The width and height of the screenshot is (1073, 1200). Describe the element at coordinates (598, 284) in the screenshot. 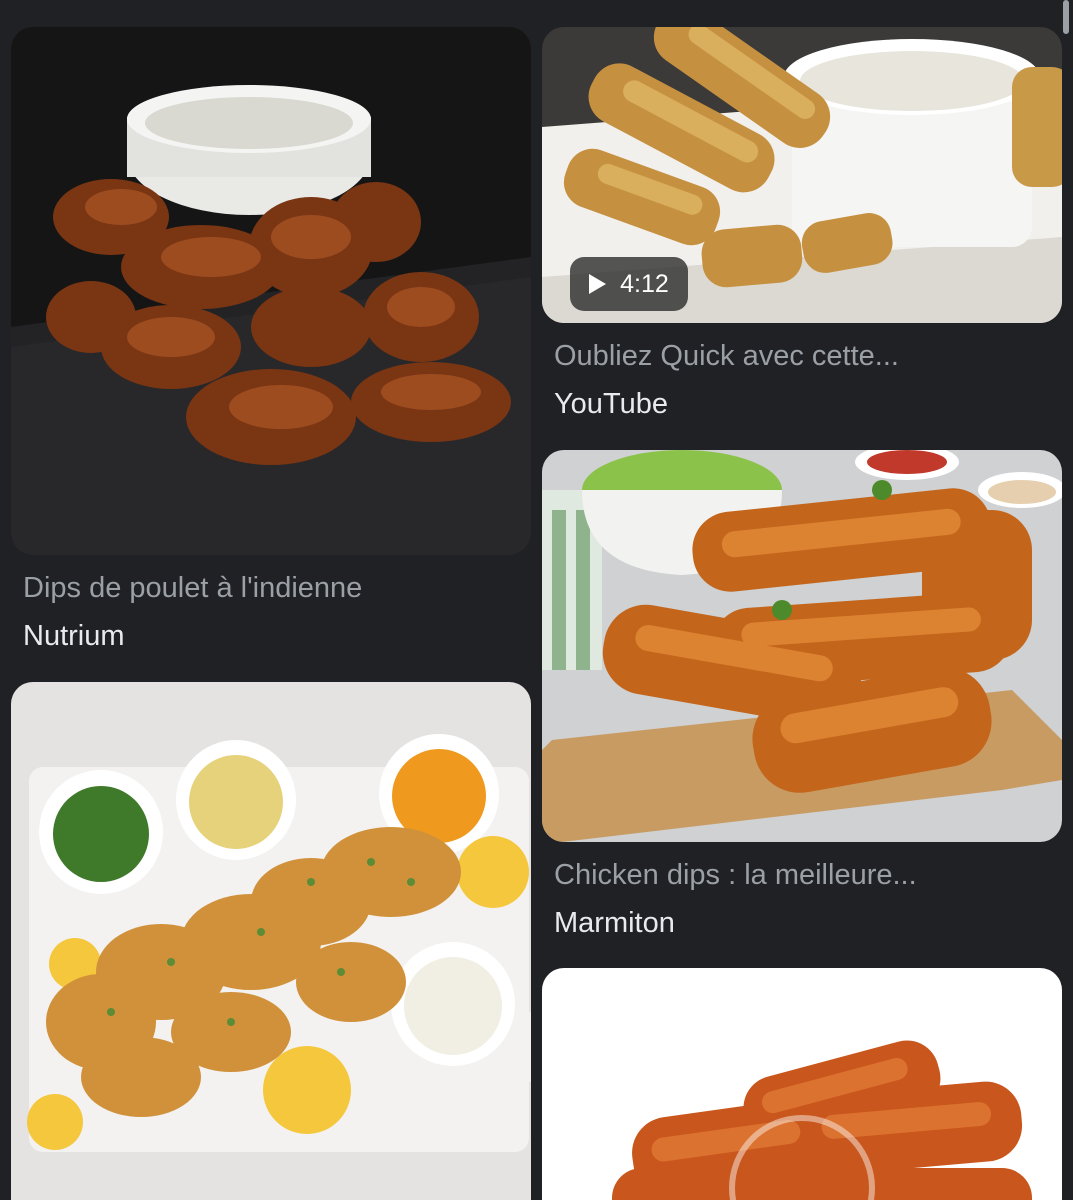

I see `play-icon` at that location.